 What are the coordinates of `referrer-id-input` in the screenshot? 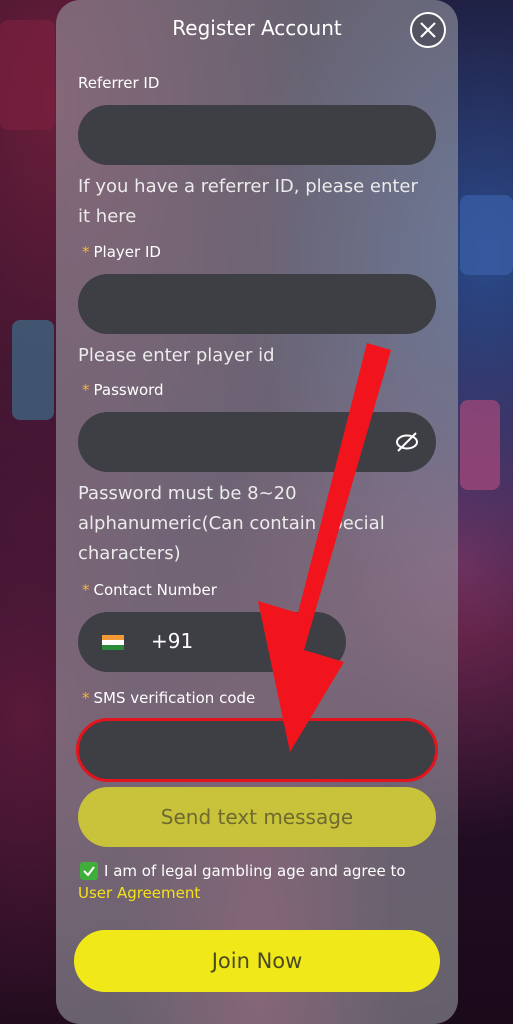 It's located at (257, 135).